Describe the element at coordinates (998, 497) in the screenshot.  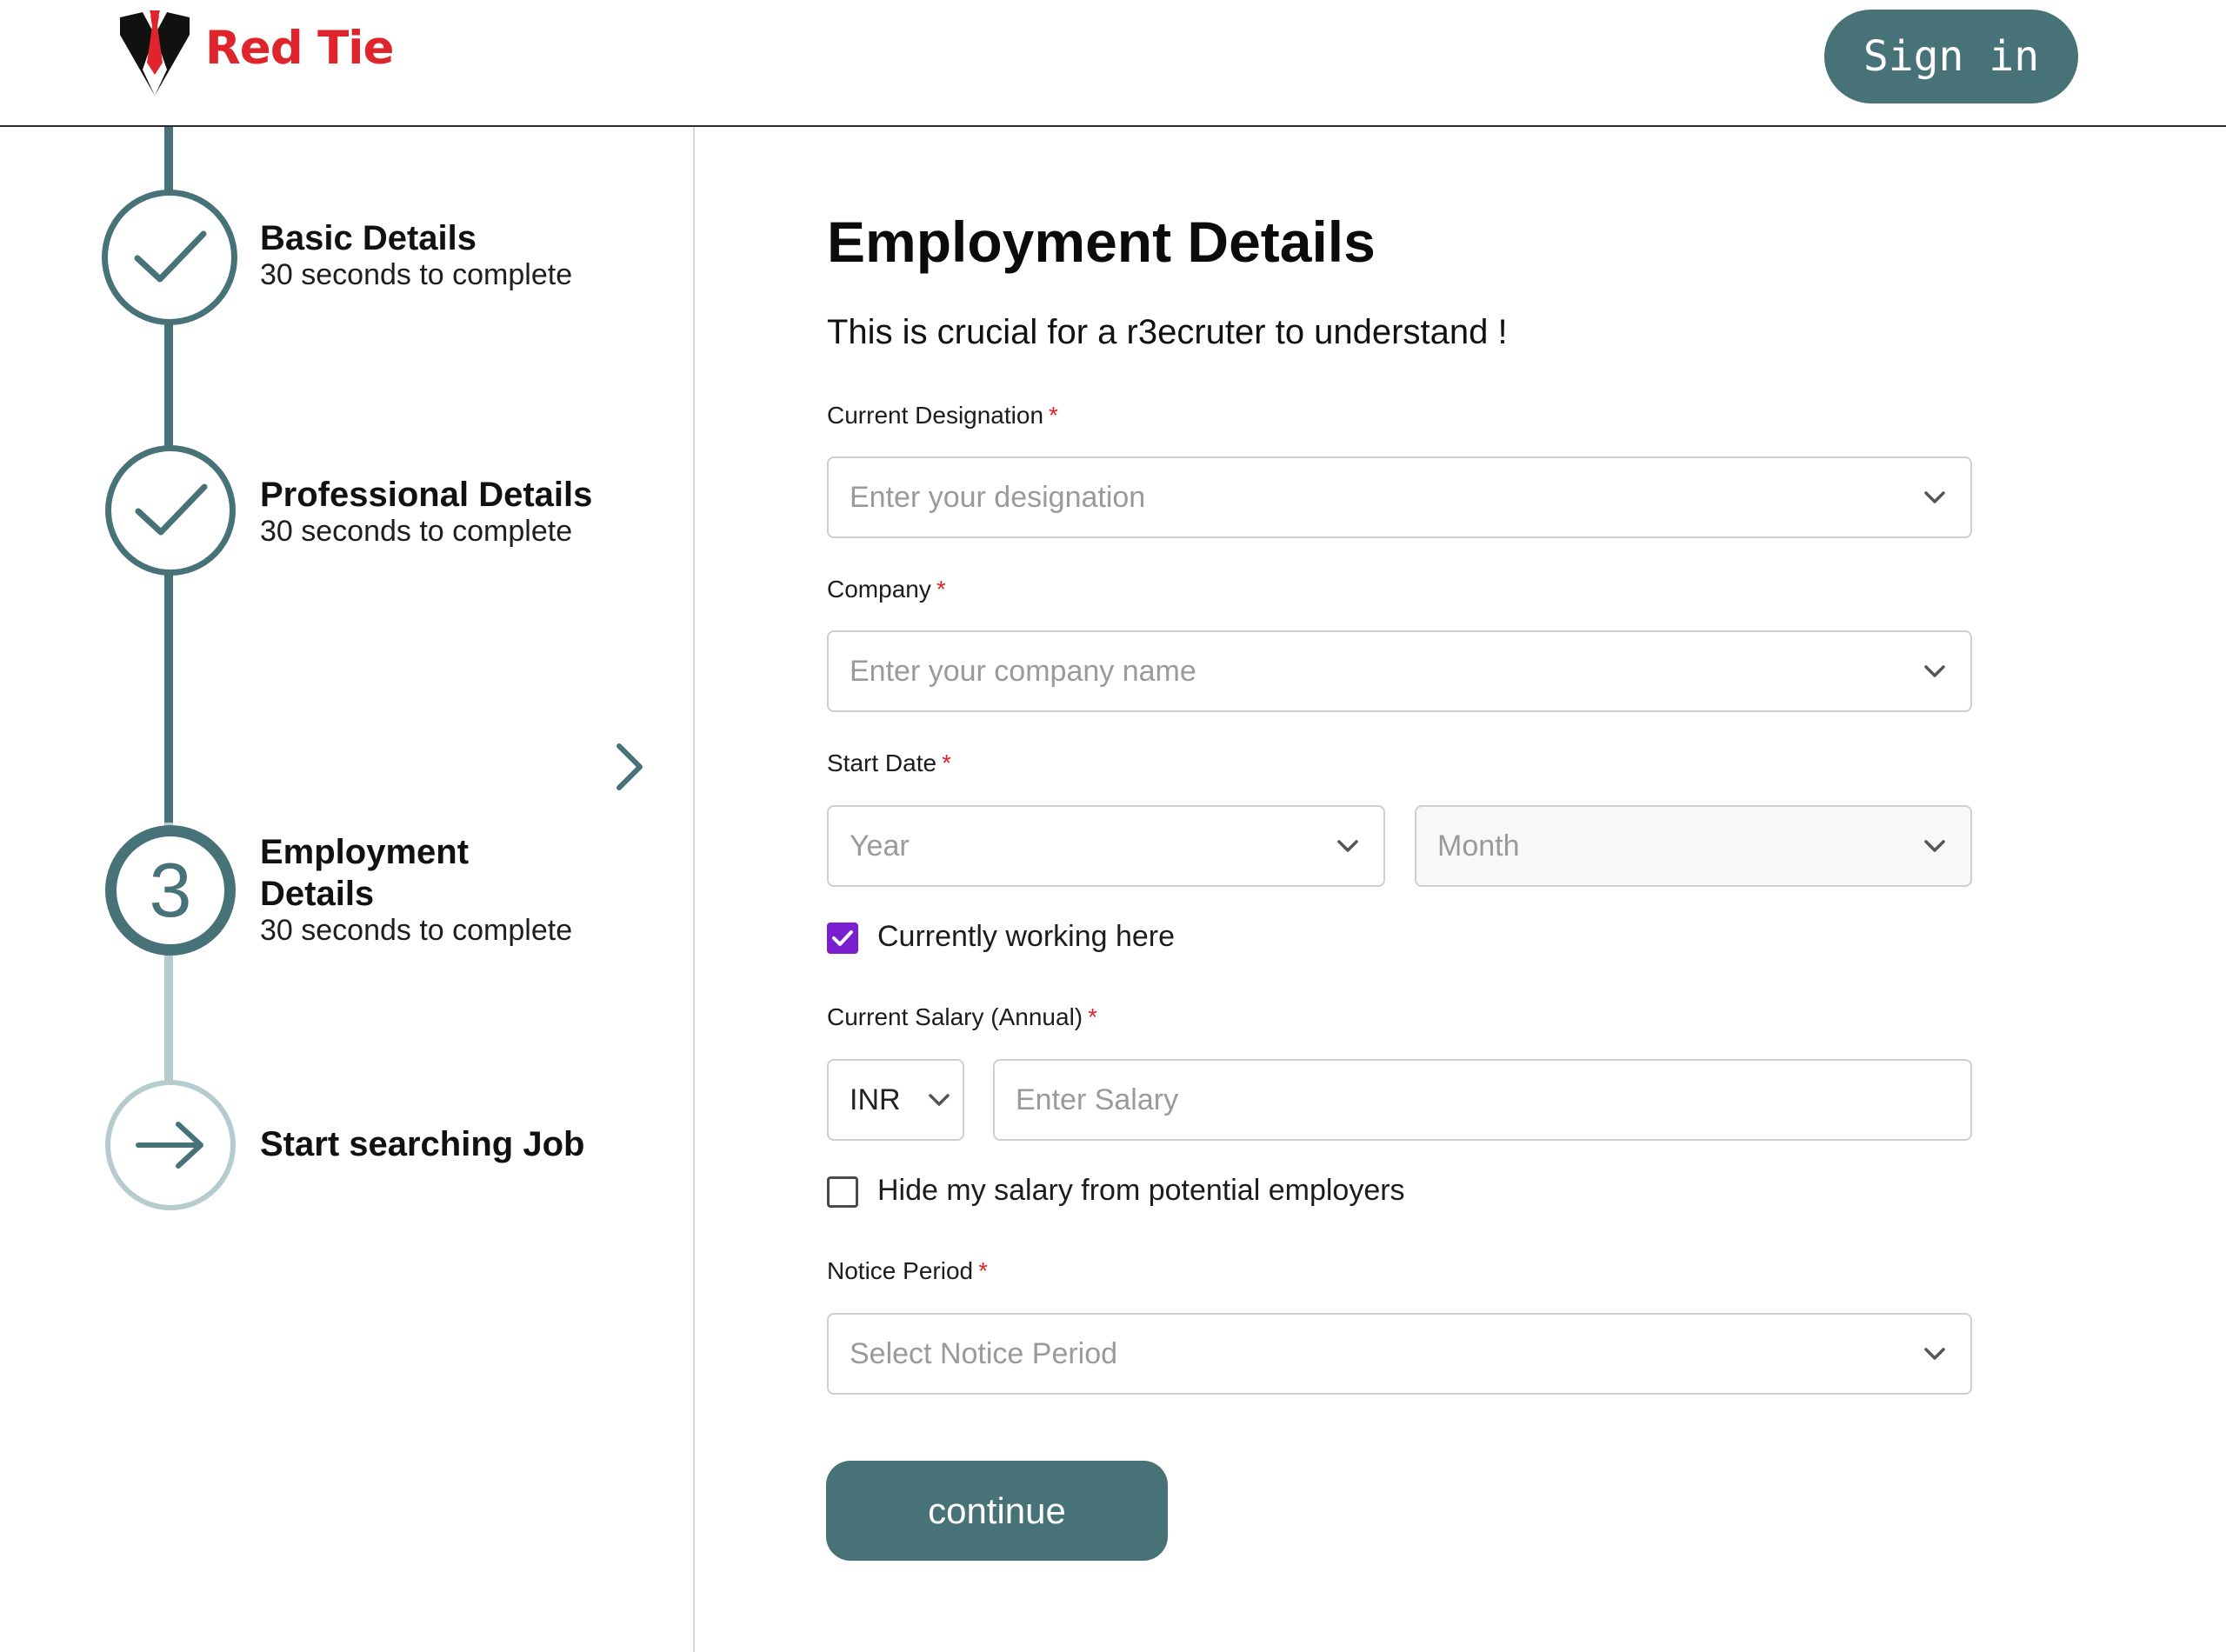
I see `designation-placeholder: Enter your designation` at that location.